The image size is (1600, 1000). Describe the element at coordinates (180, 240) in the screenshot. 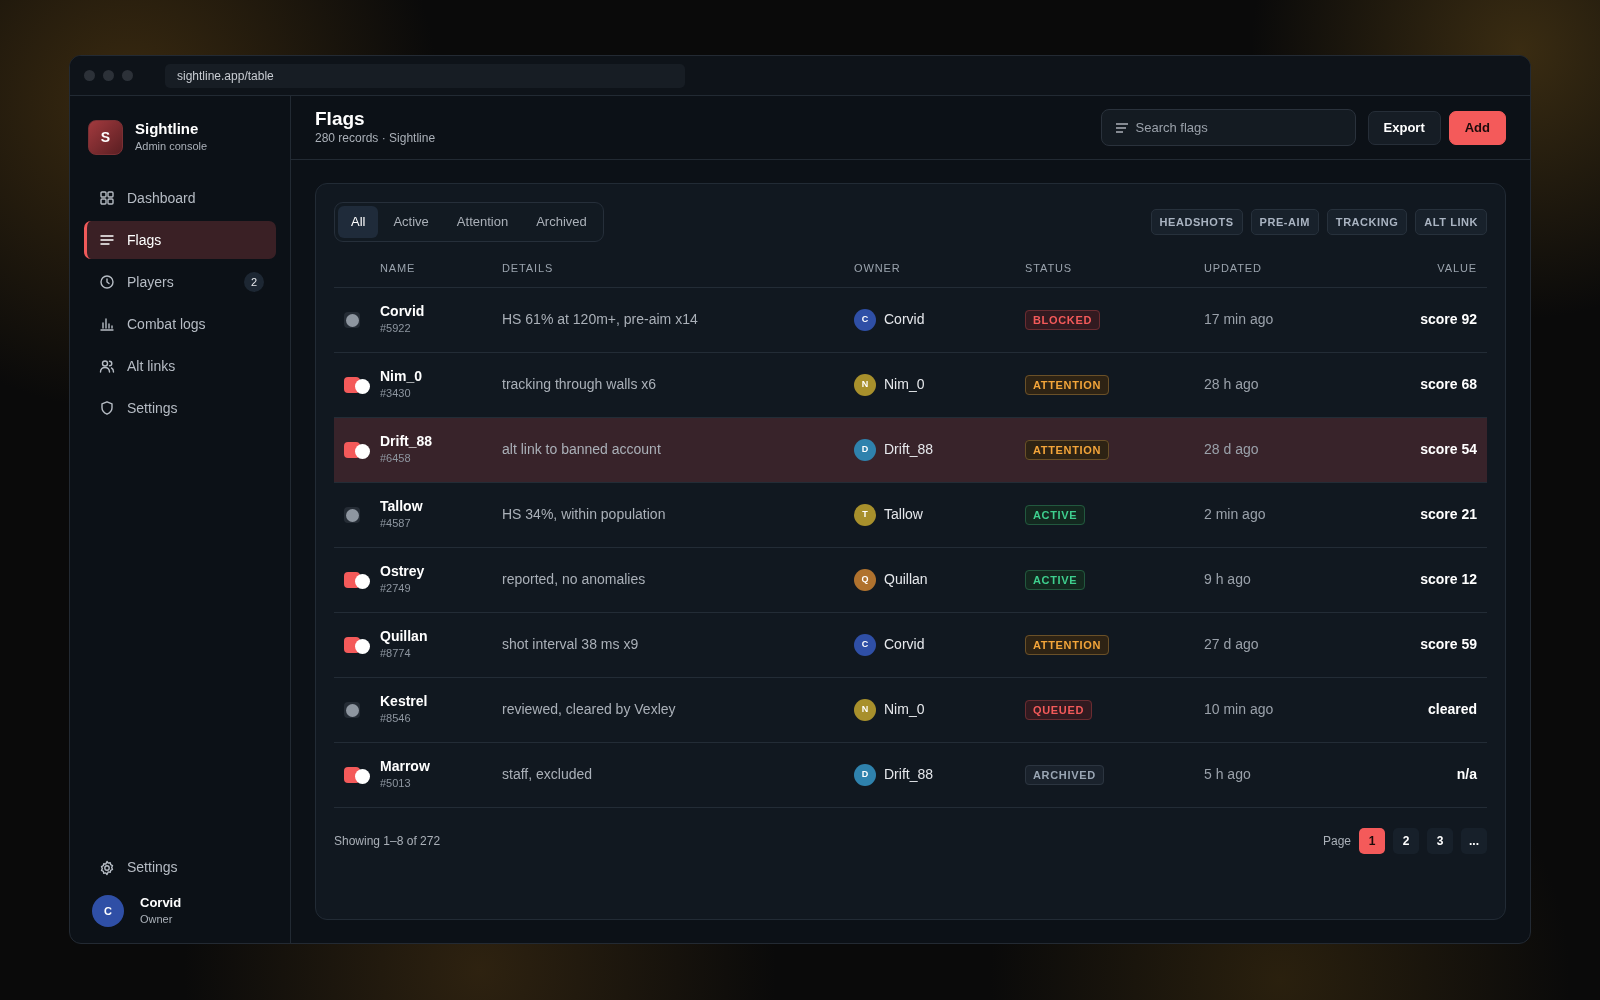

I see `nav-item: Flags` at that location.